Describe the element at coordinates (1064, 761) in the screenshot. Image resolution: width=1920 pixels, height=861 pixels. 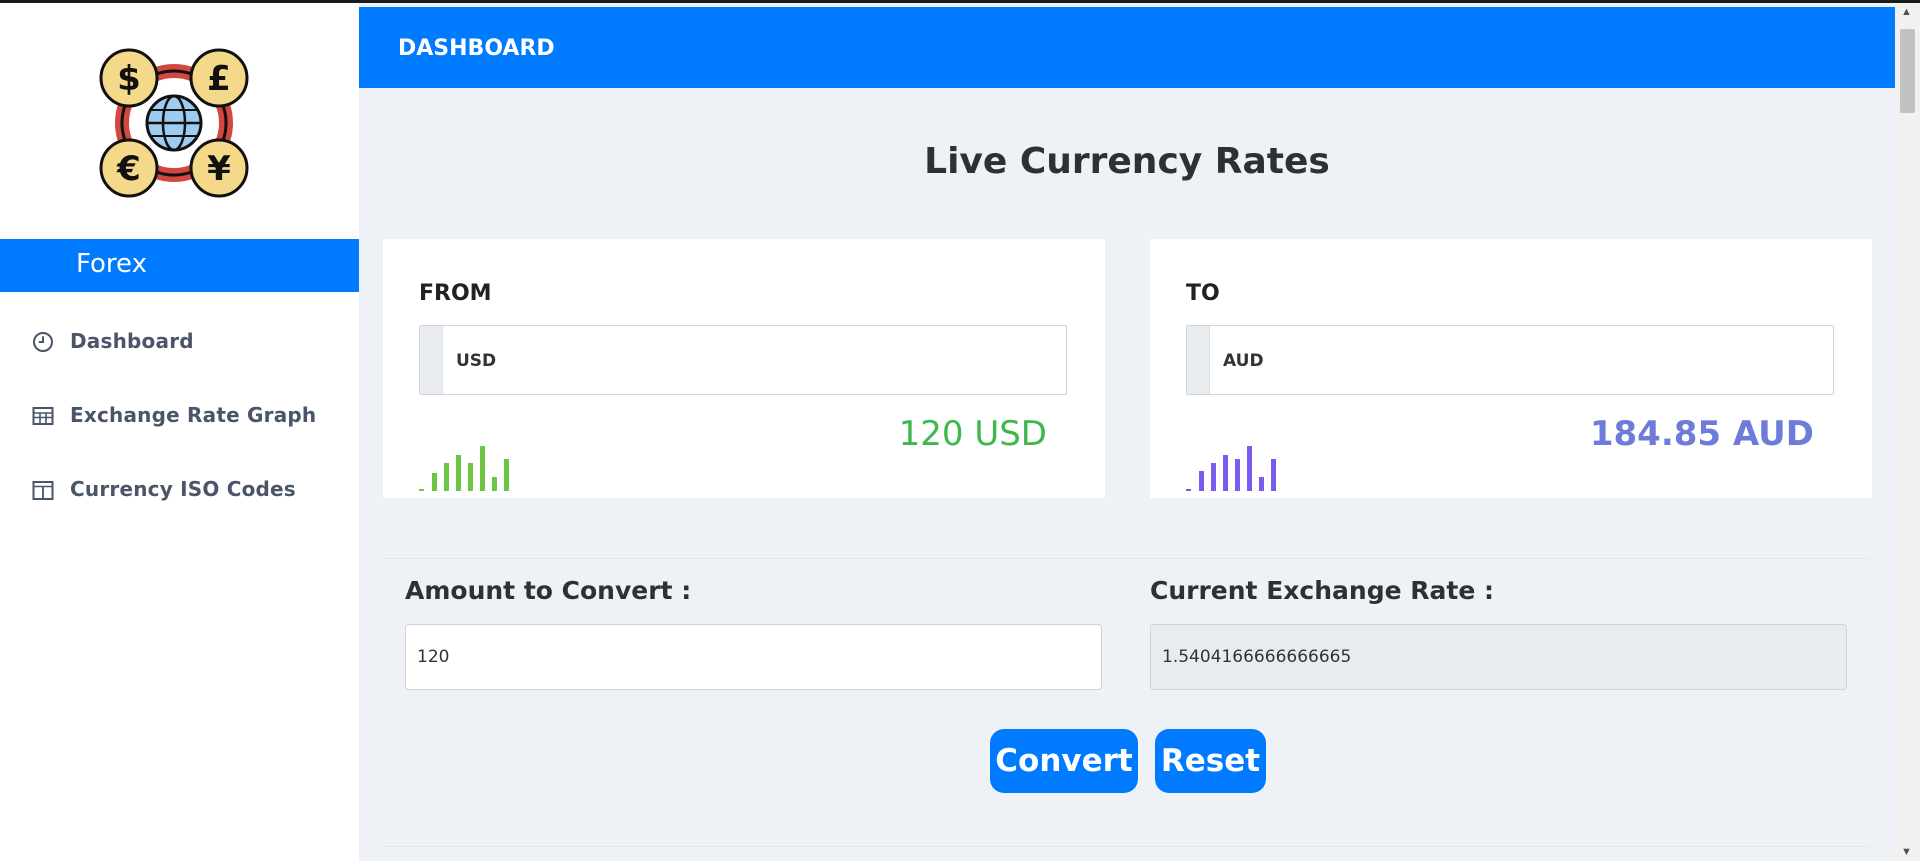
I see `convert-button: Convert` at that location.